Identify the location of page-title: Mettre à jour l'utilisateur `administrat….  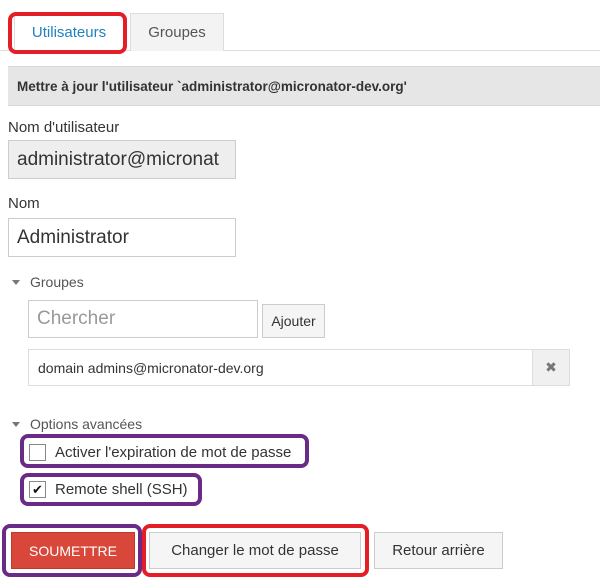
(304, 86).